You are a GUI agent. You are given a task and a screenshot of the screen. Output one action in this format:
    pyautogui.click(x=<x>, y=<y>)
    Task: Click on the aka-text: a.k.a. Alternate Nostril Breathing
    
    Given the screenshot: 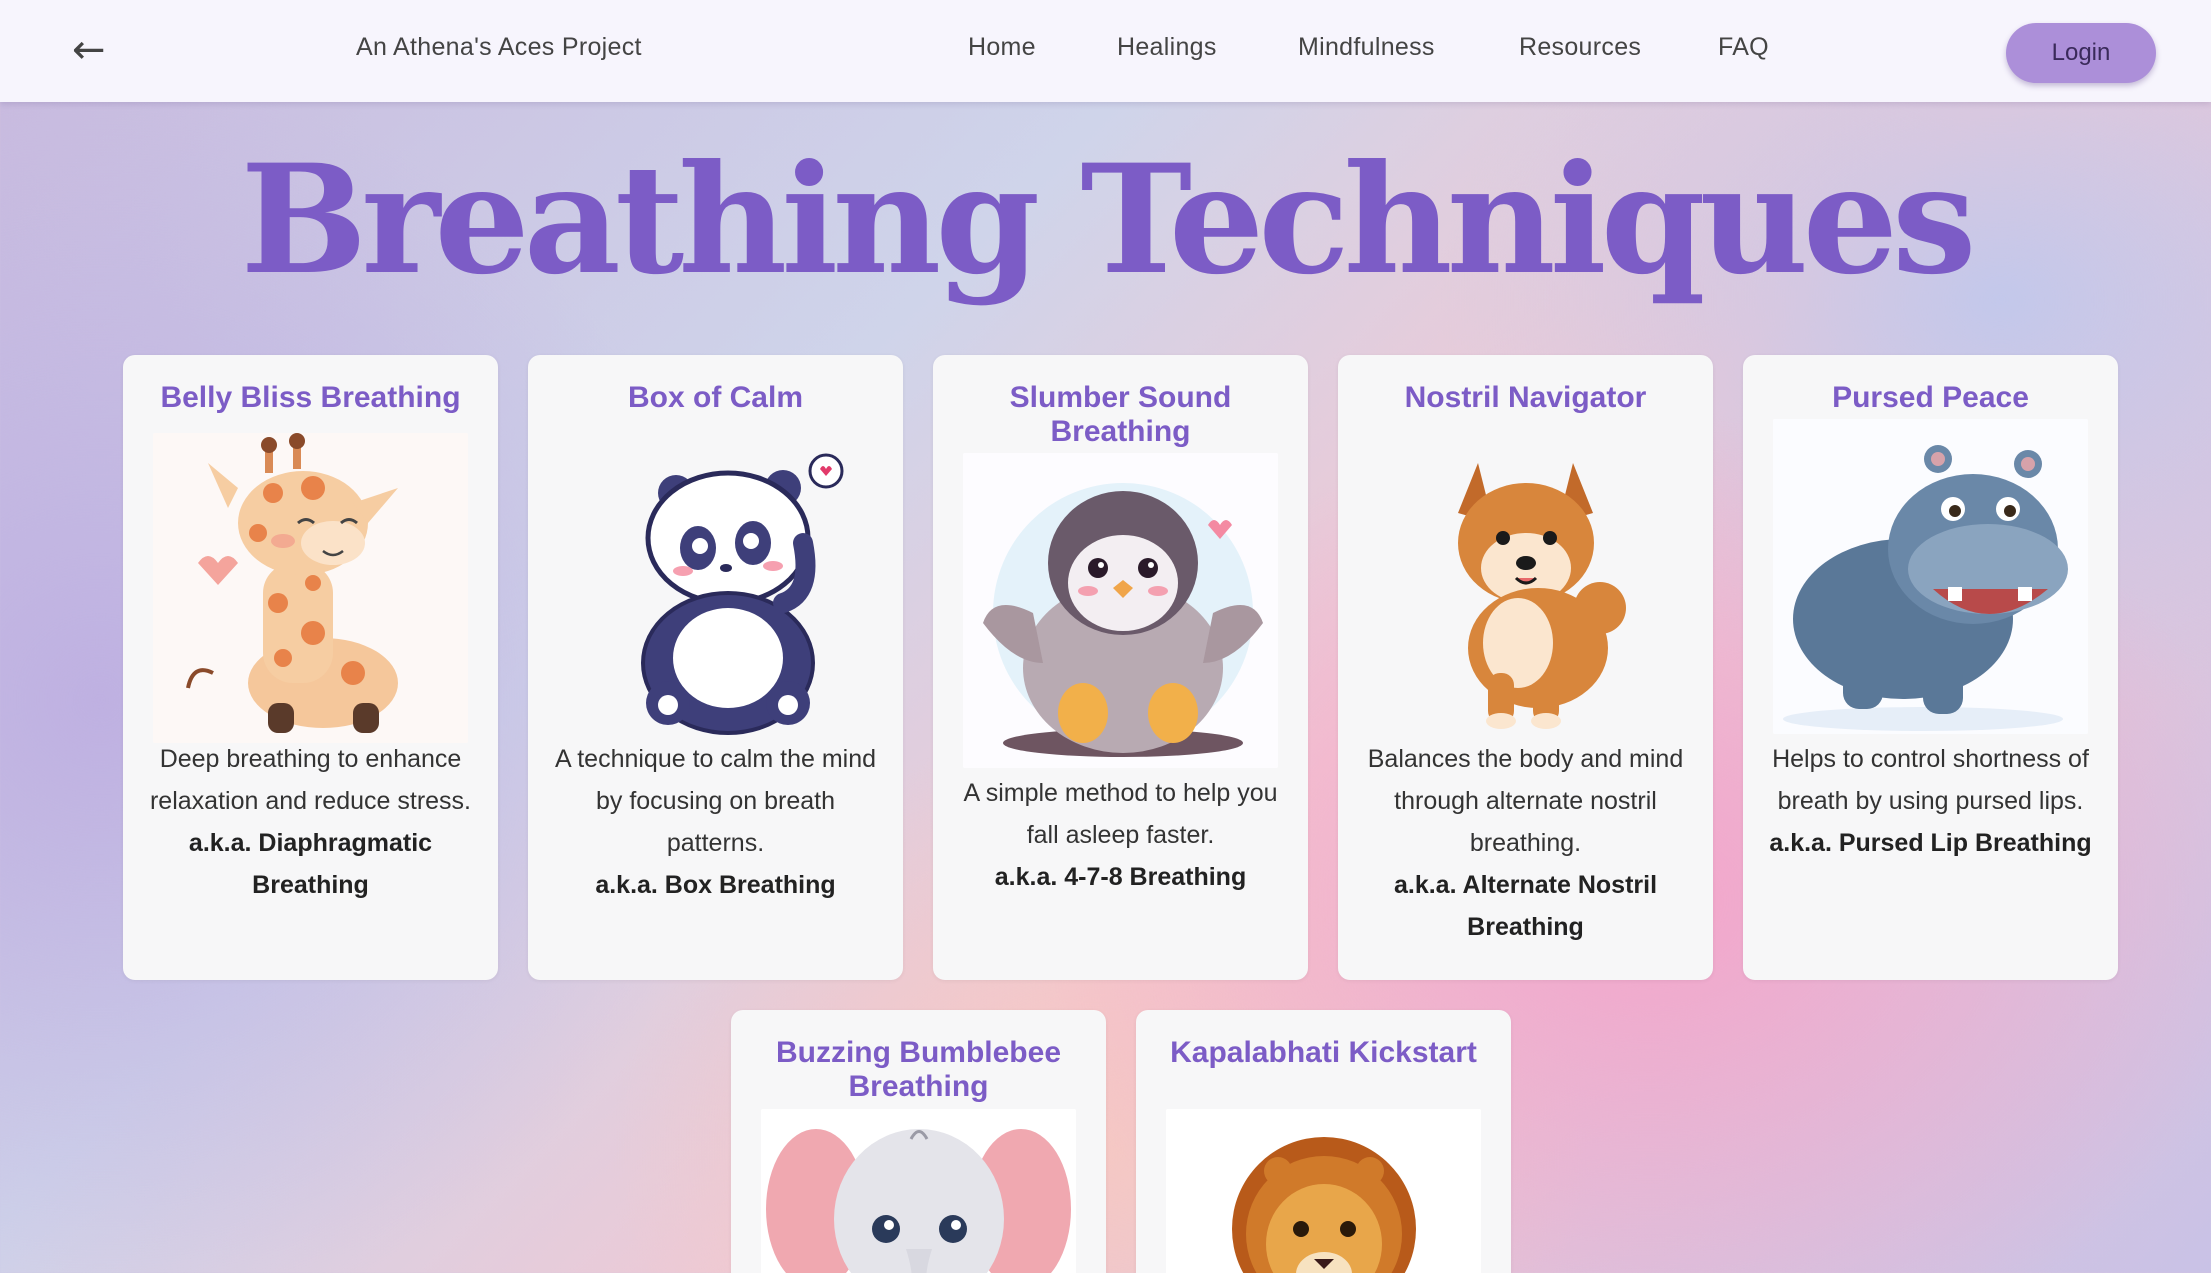 What is the action you would take?
    pyautogui.click(x=1525, y=906)
    